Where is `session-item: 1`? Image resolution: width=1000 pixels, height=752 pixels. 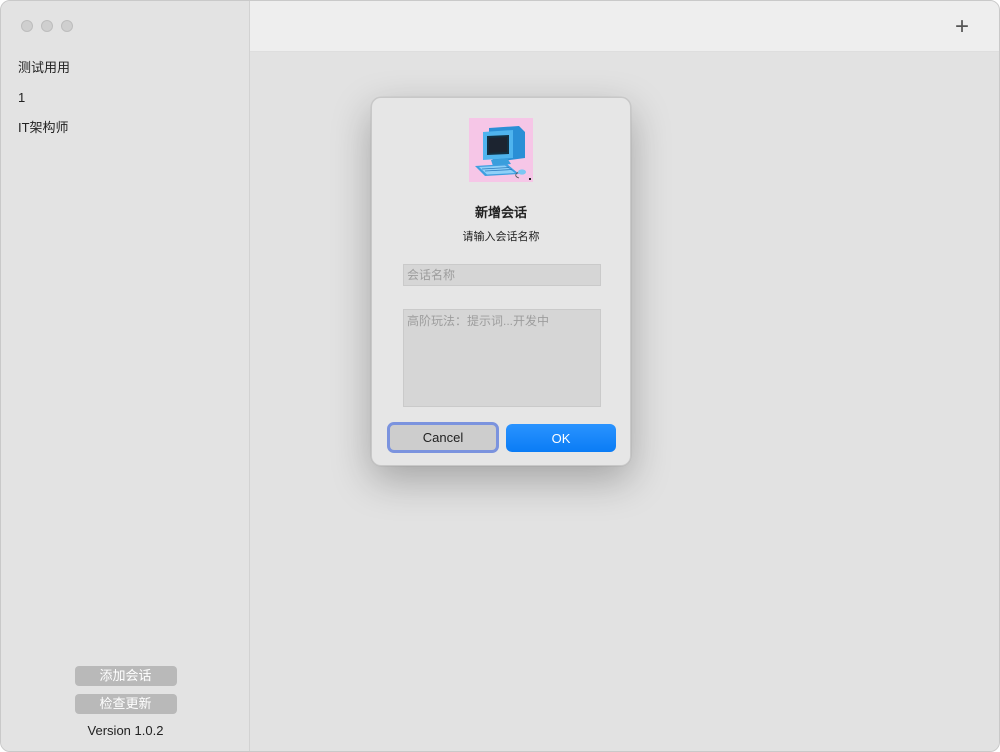 session-item: 1 is located at coordinates (44, 104).